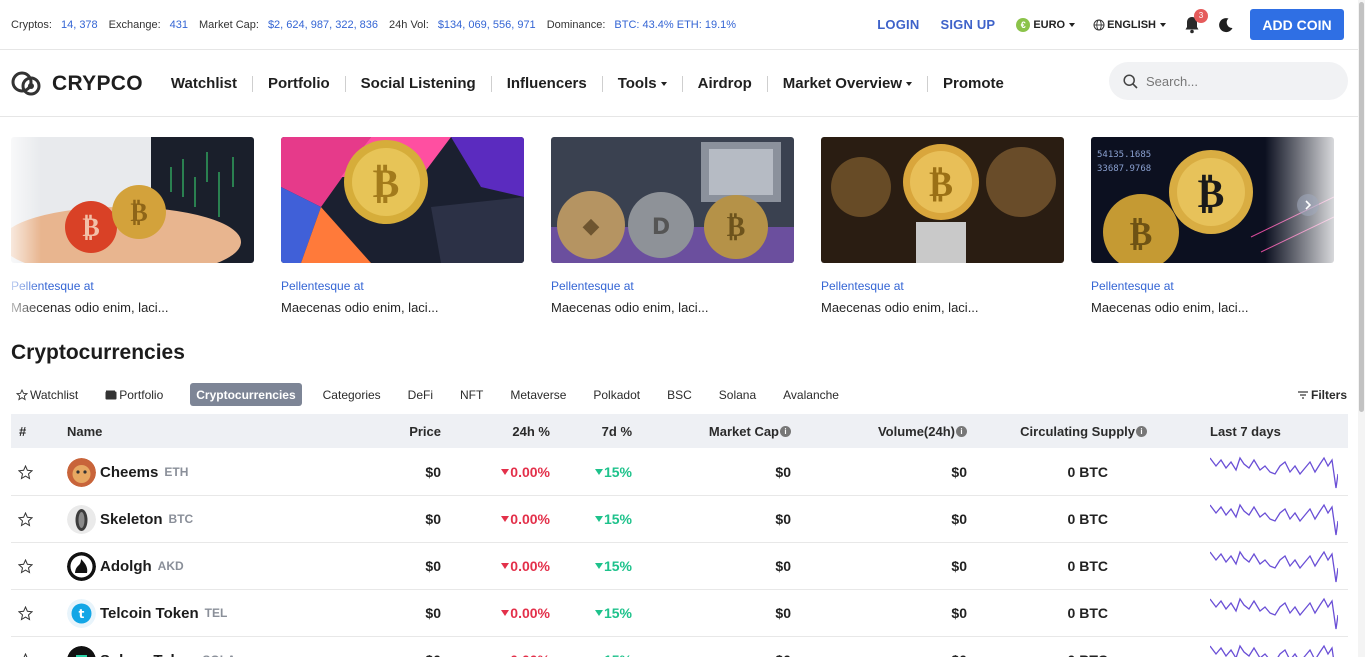 The width and height of the screenshot is (1365, 657). Describe the element at coordinates (84, 431) in the screenshot. I see `col-name: Name` at that location.